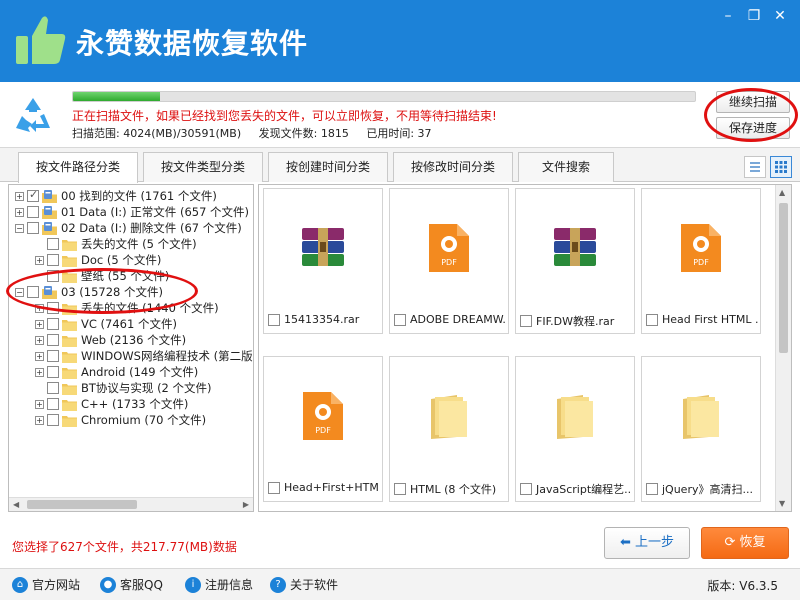 The height and width of the screenshot is (600, 800). What do you see at coordinates (98, 260) in the screenshot?
I see `tree-node: + Doc (5 个文件)` at bounding box center [98, 260].